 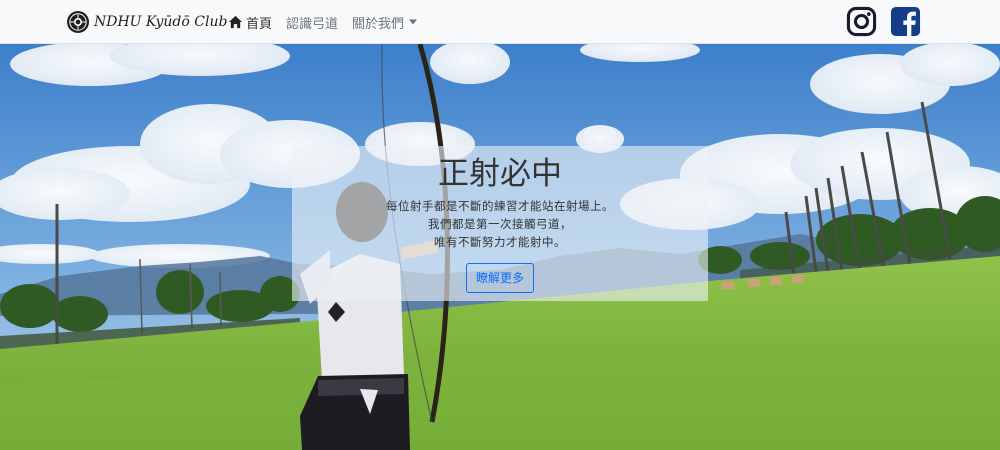 I want to click on brand-link: NDHU Kyūdō Club, so click(x=146, y=22).